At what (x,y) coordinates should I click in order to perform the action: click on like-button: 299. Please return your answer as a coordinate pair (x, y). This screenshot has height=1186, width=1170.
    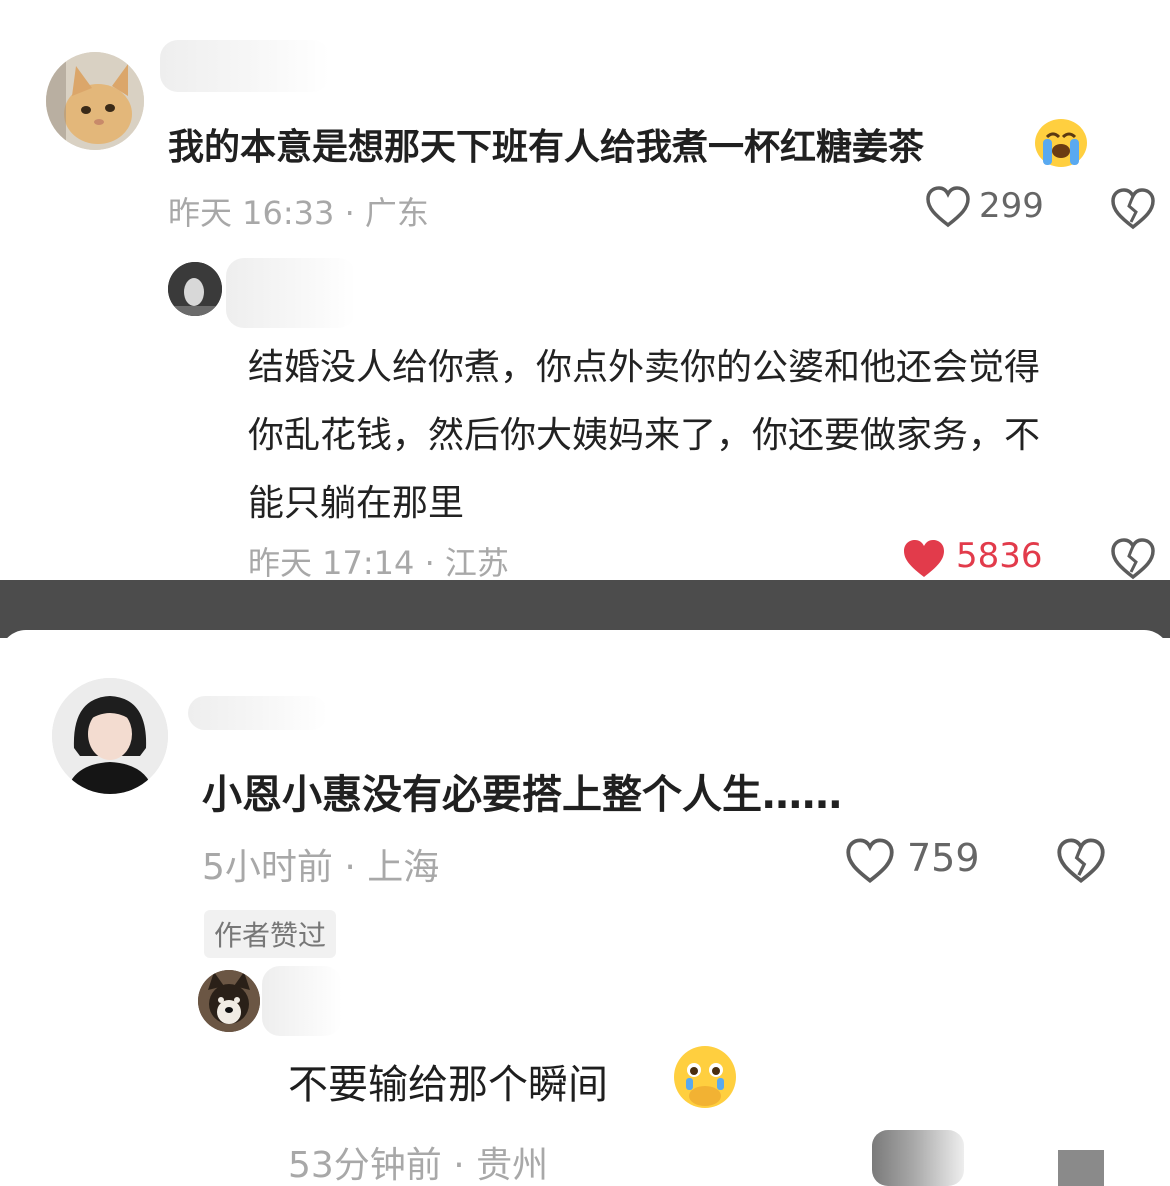
    Looking at the image, I should click on (990, 208).